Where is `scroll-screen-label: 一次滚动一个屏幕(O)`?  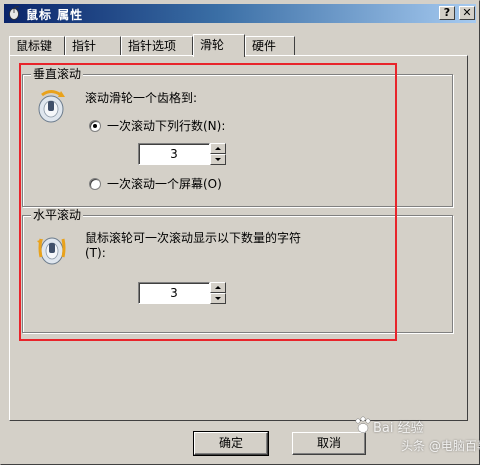
scroll-screen-label: 一次滚动一个屏幕(O) is located at coordinates (164, 184).